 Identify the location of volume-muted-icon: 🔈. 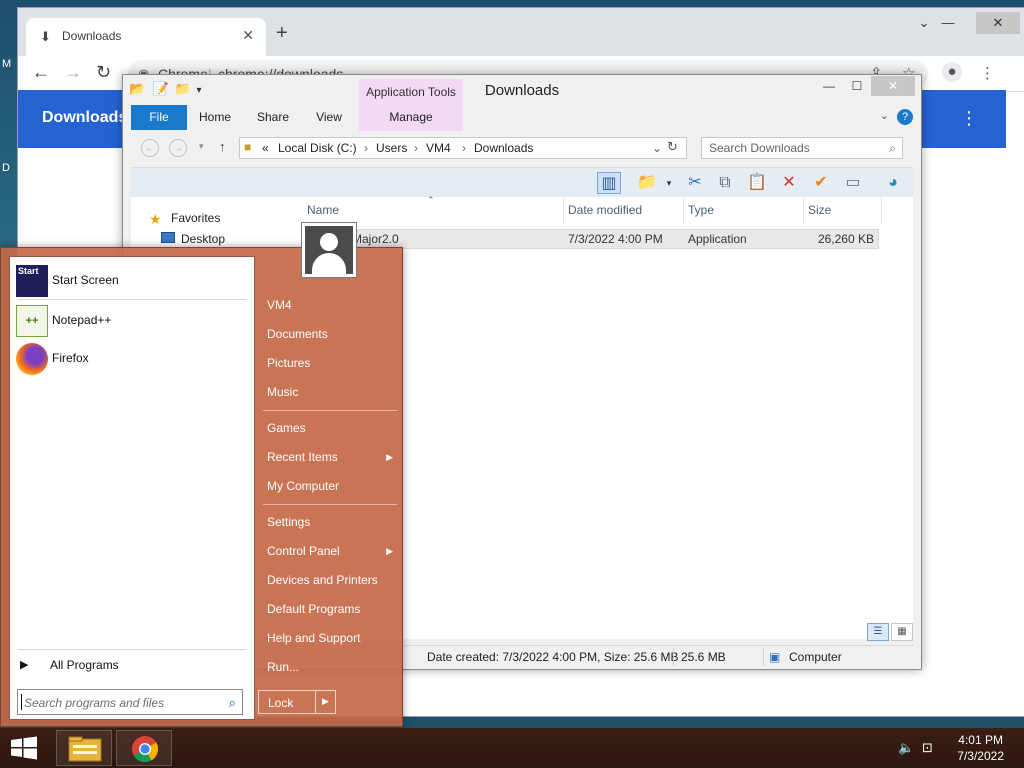
(906, 748).